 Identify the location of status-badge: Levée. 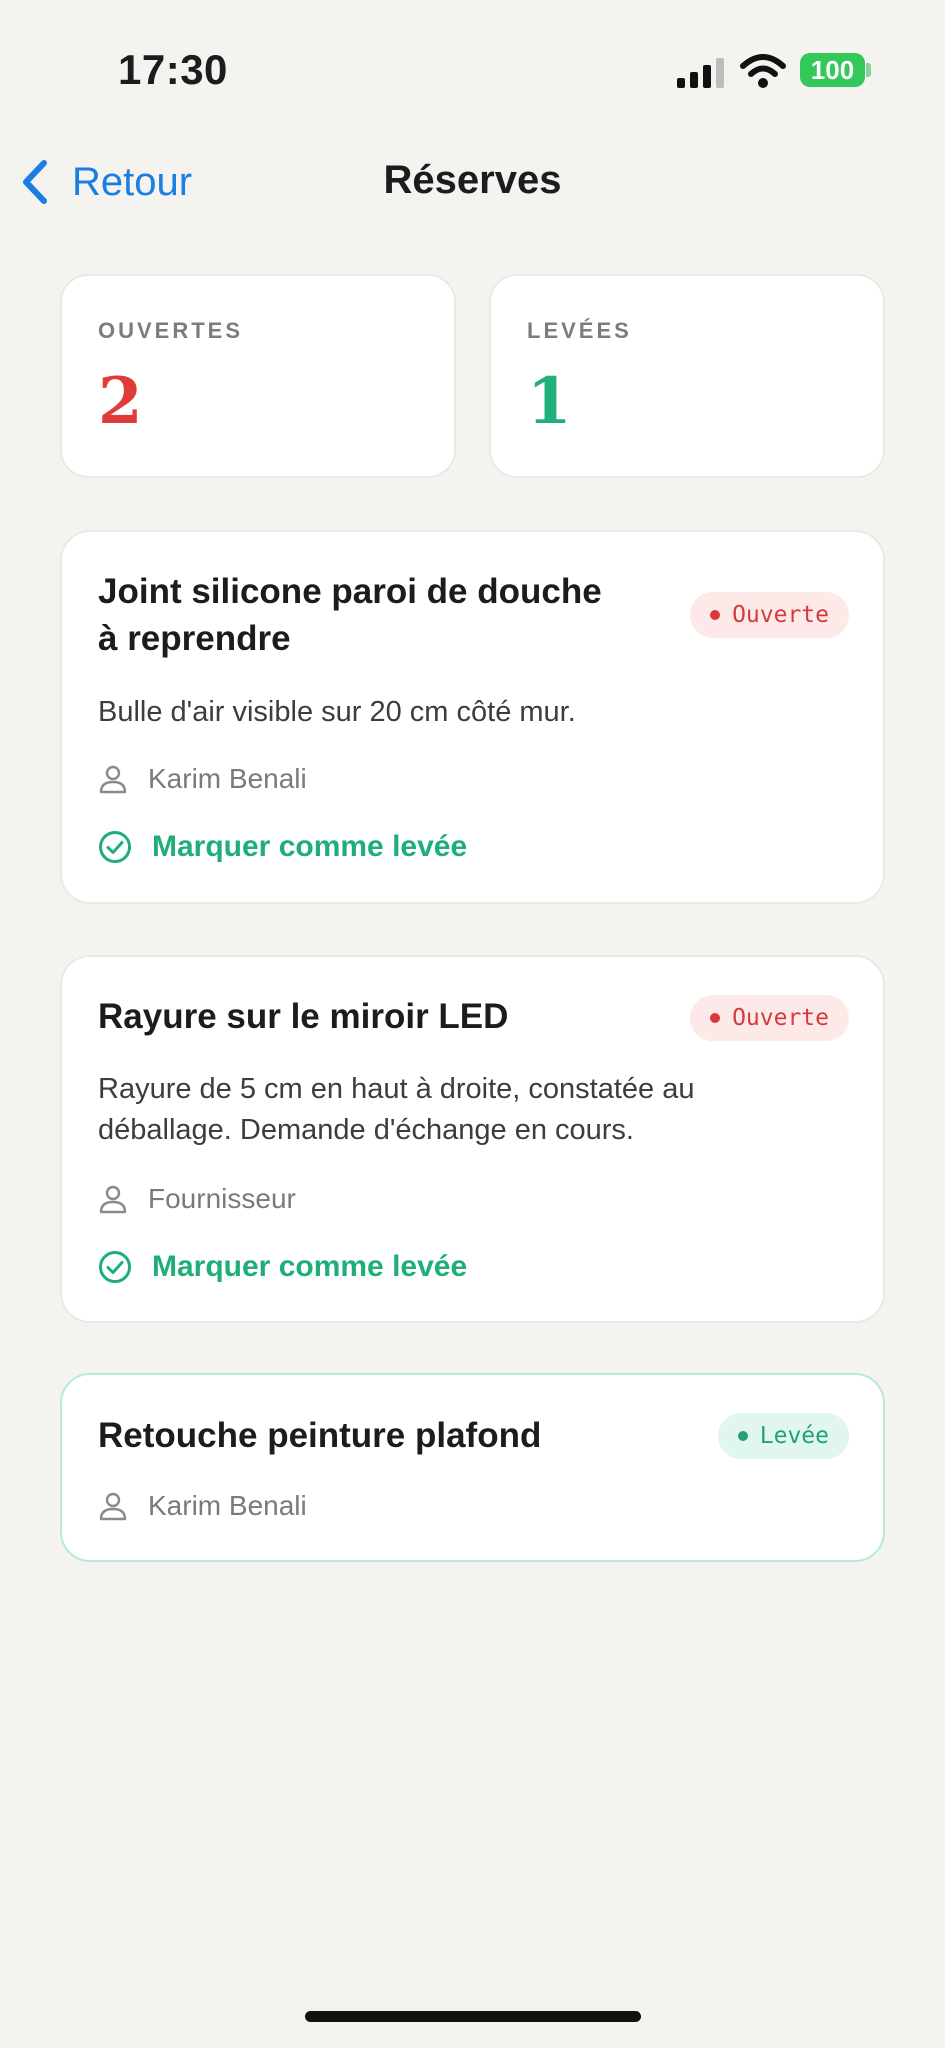
(783, 1436).